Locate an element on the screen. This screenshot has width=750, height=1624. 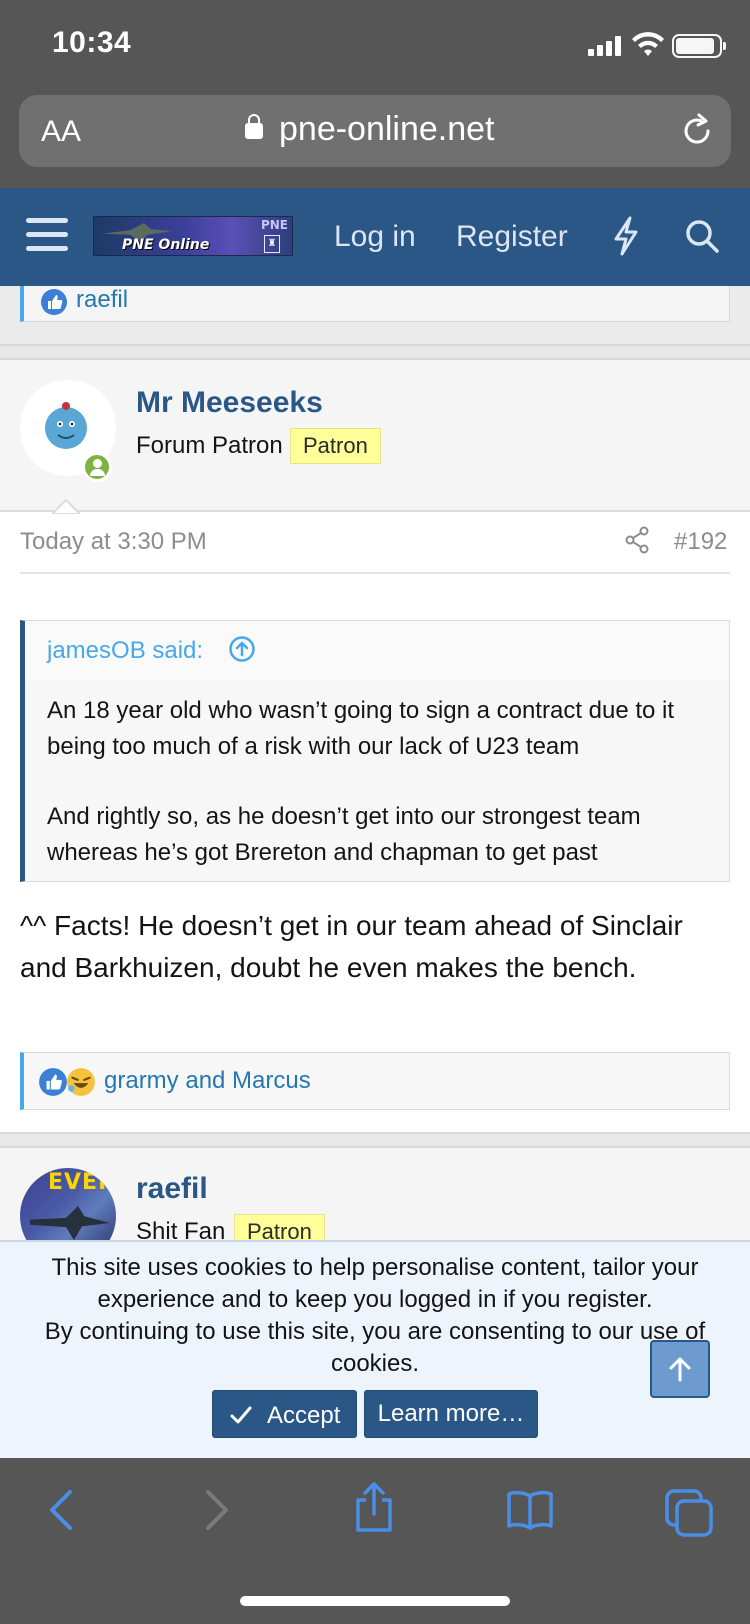
browser-toolbar is located at coordinates (375, 1541).